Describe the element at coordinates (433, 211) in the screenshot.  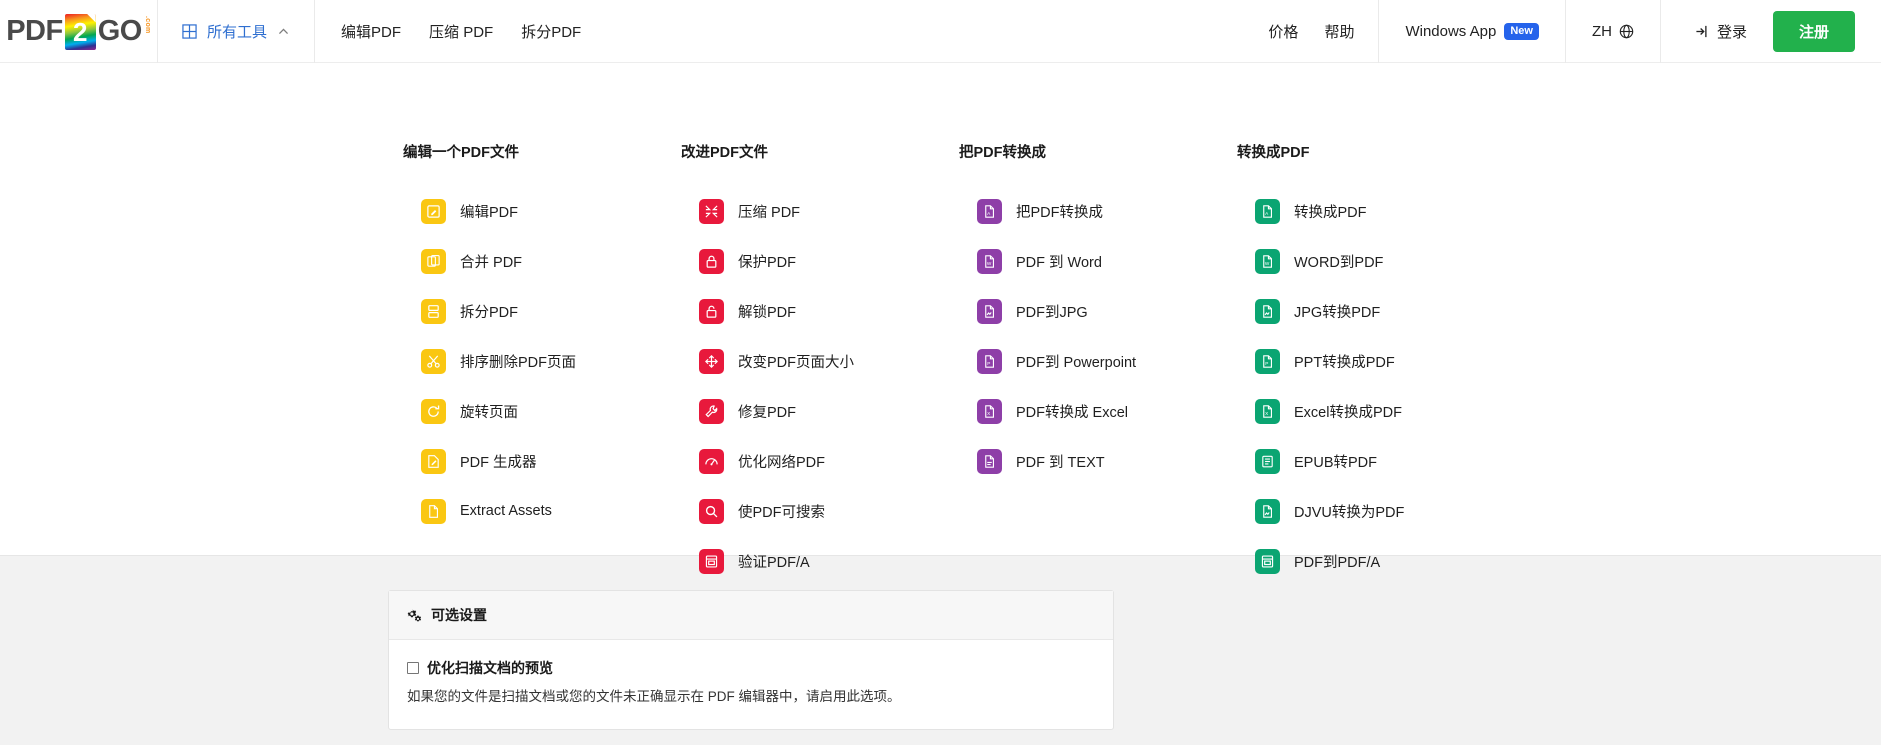
I see `edit-pdf-icon` at that location.